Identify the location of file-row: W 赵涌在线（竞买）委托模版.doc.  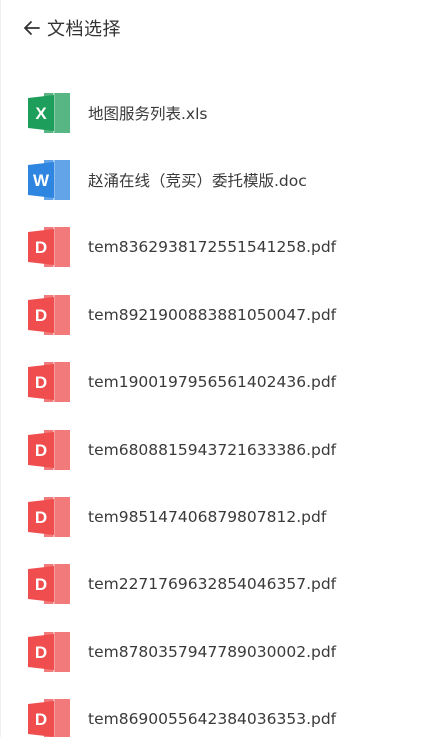
(211, 179).